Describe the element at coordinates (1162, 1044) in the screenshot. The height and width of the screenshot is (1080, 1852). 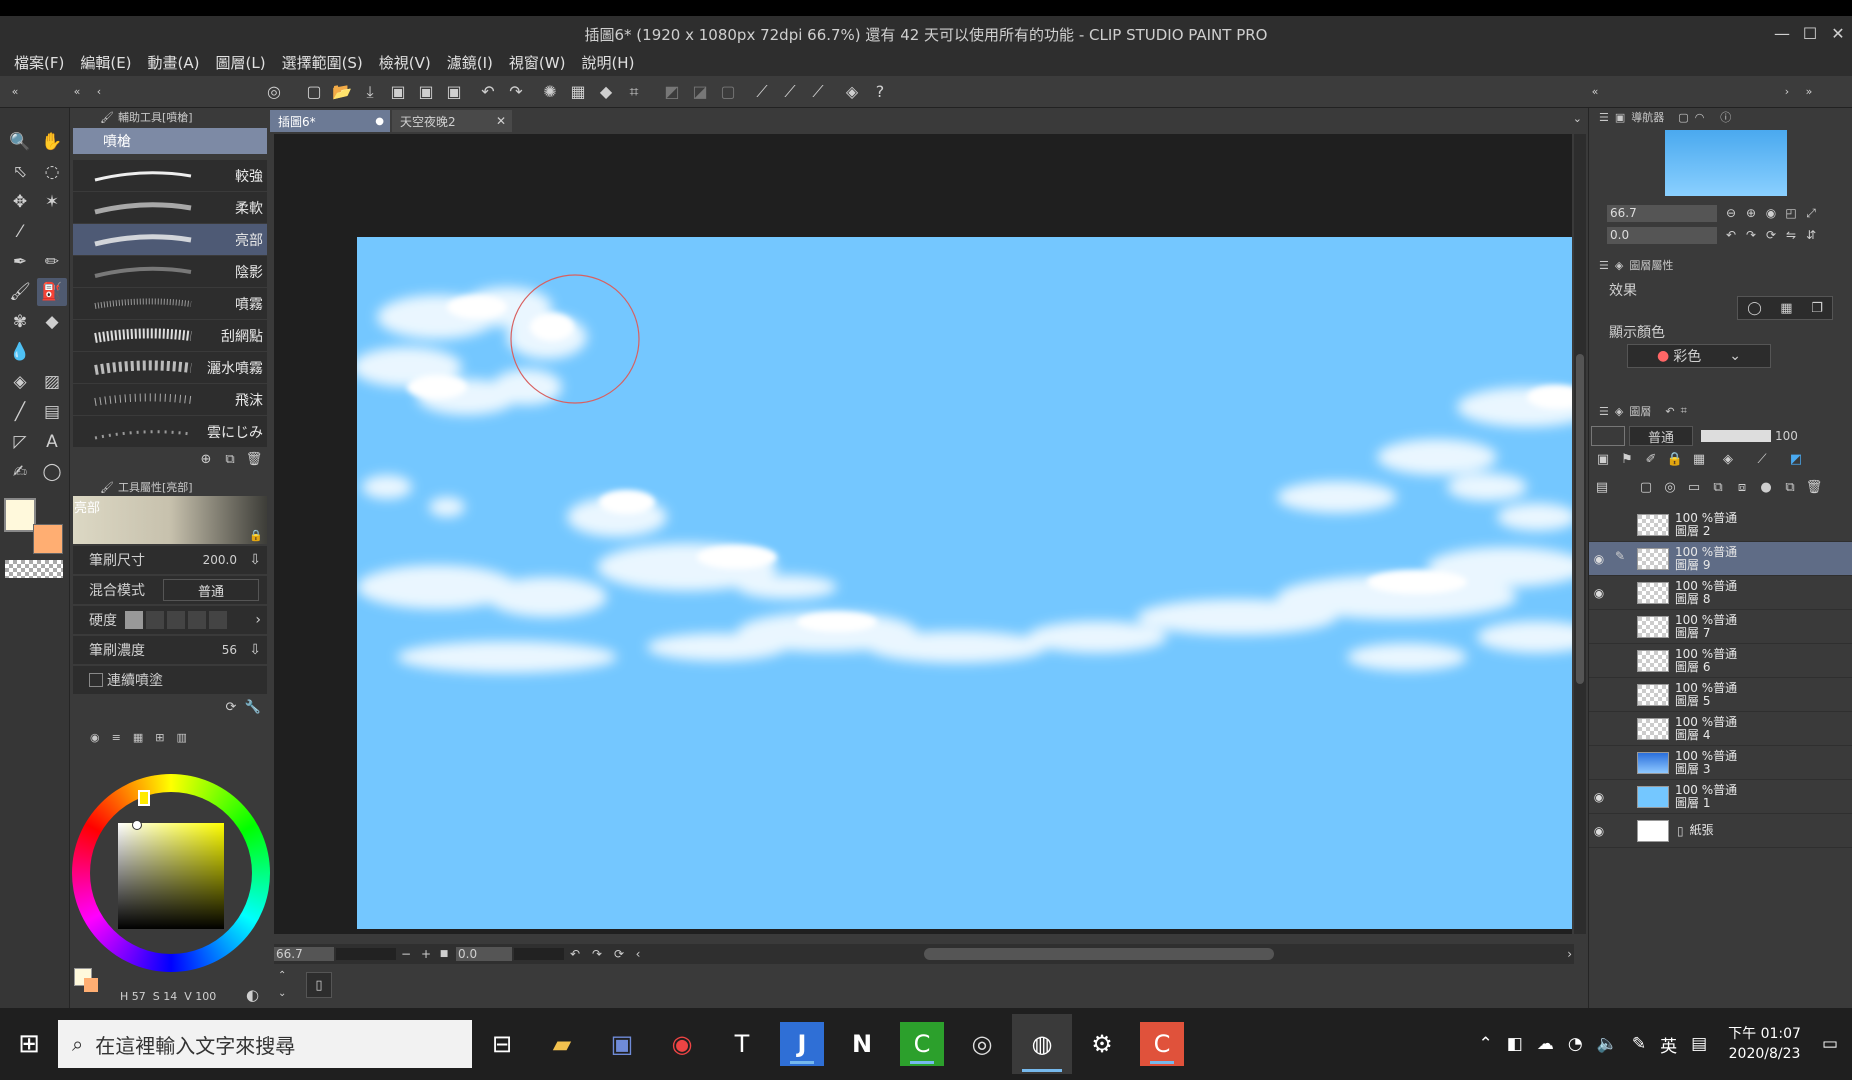
I see `clip-orange-icon: C` at that location.